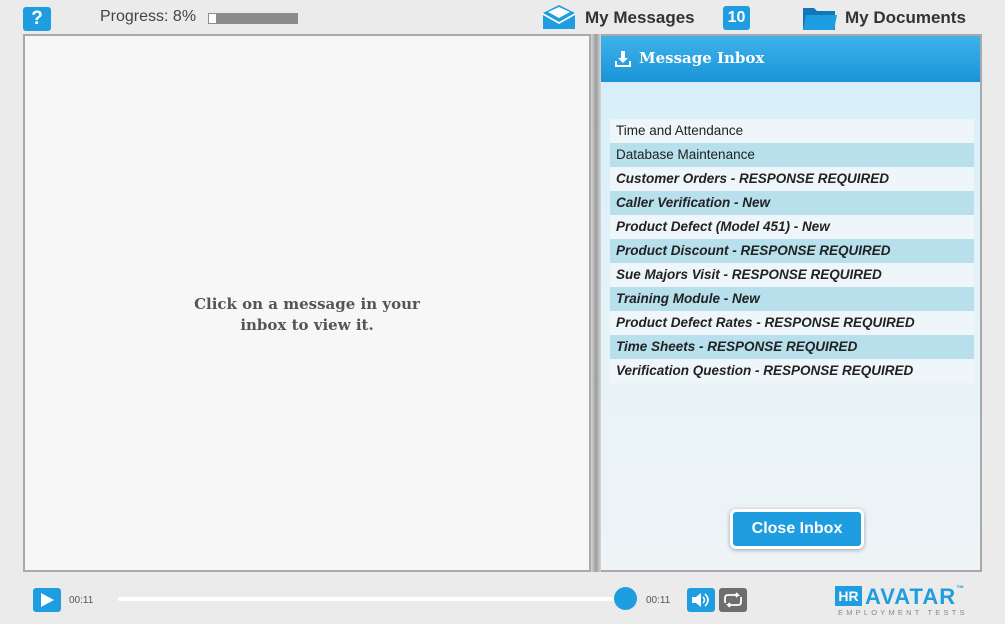 This screenshot has width=1005, height=624. I want to click on progress-bar-fill, so click(213, 18).